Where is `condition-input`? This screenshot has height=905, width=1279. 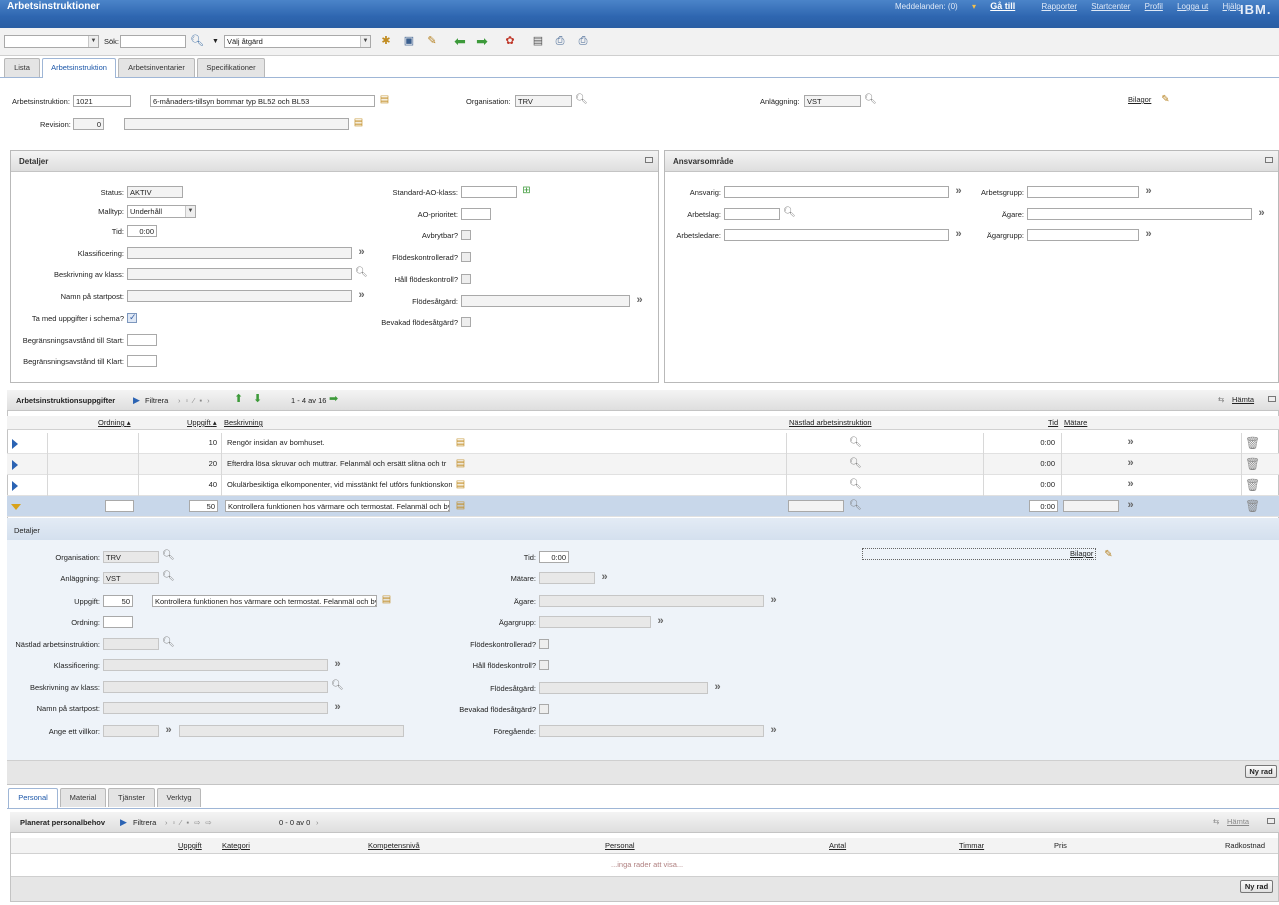 condition-input is located at coordinates (131, 731).